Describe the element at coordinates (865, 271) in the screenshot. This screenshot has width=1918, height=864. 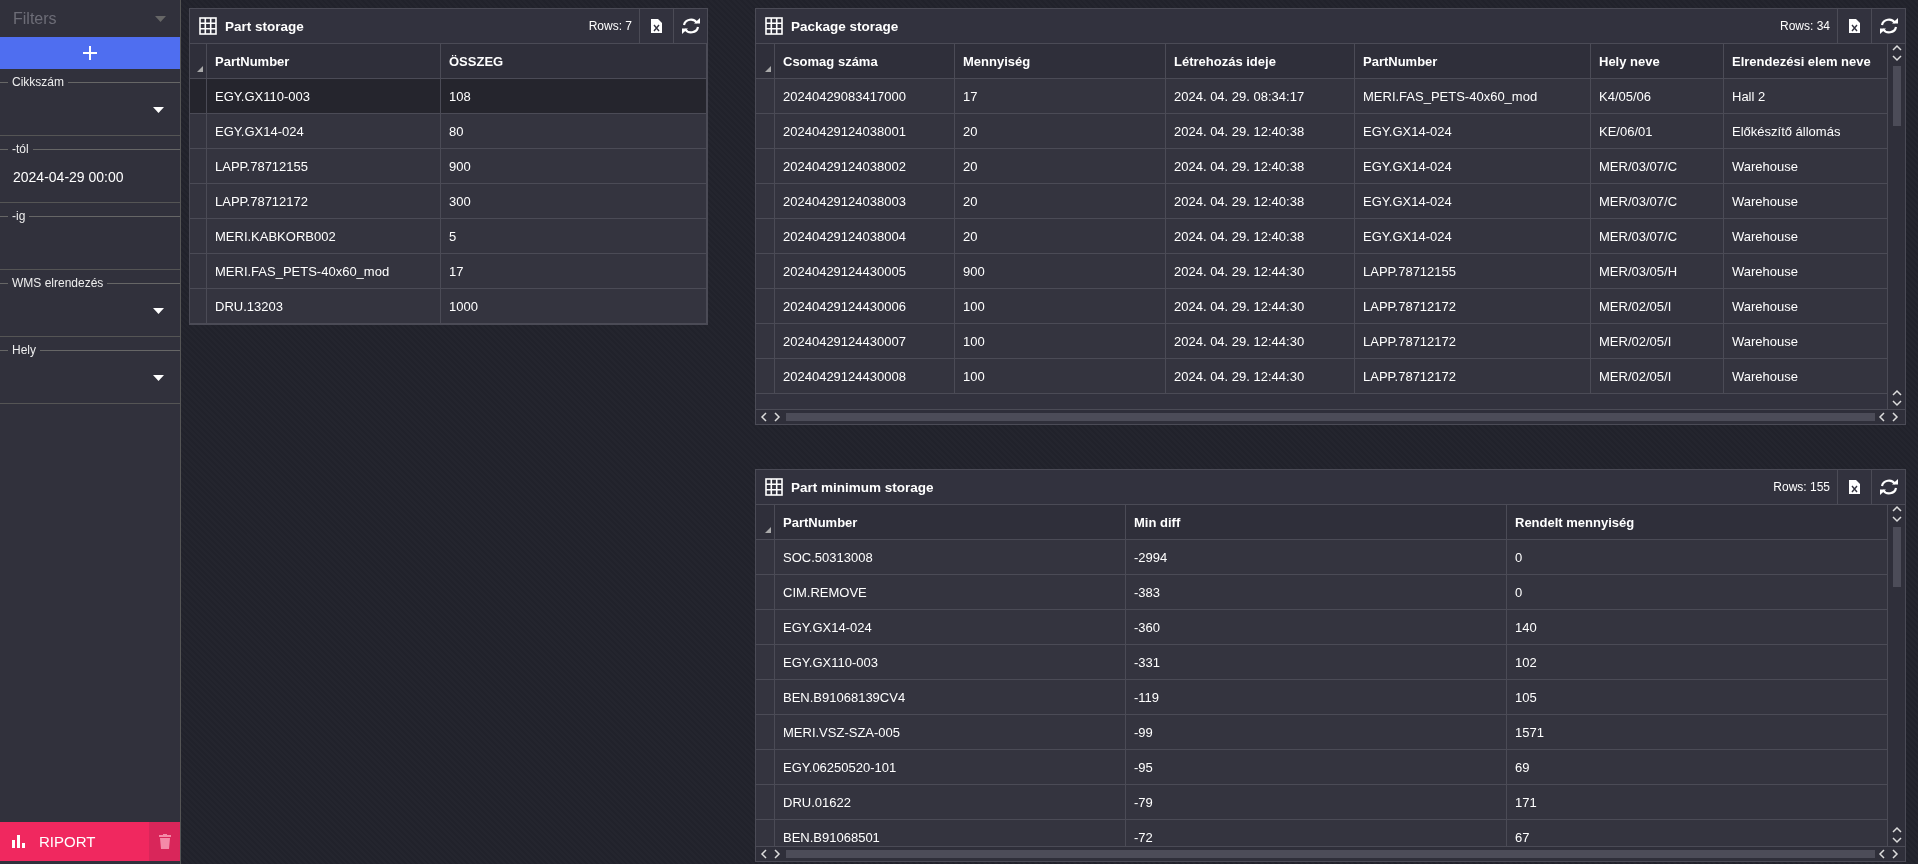
I see `table-cell: 20240429124430005` at that location.